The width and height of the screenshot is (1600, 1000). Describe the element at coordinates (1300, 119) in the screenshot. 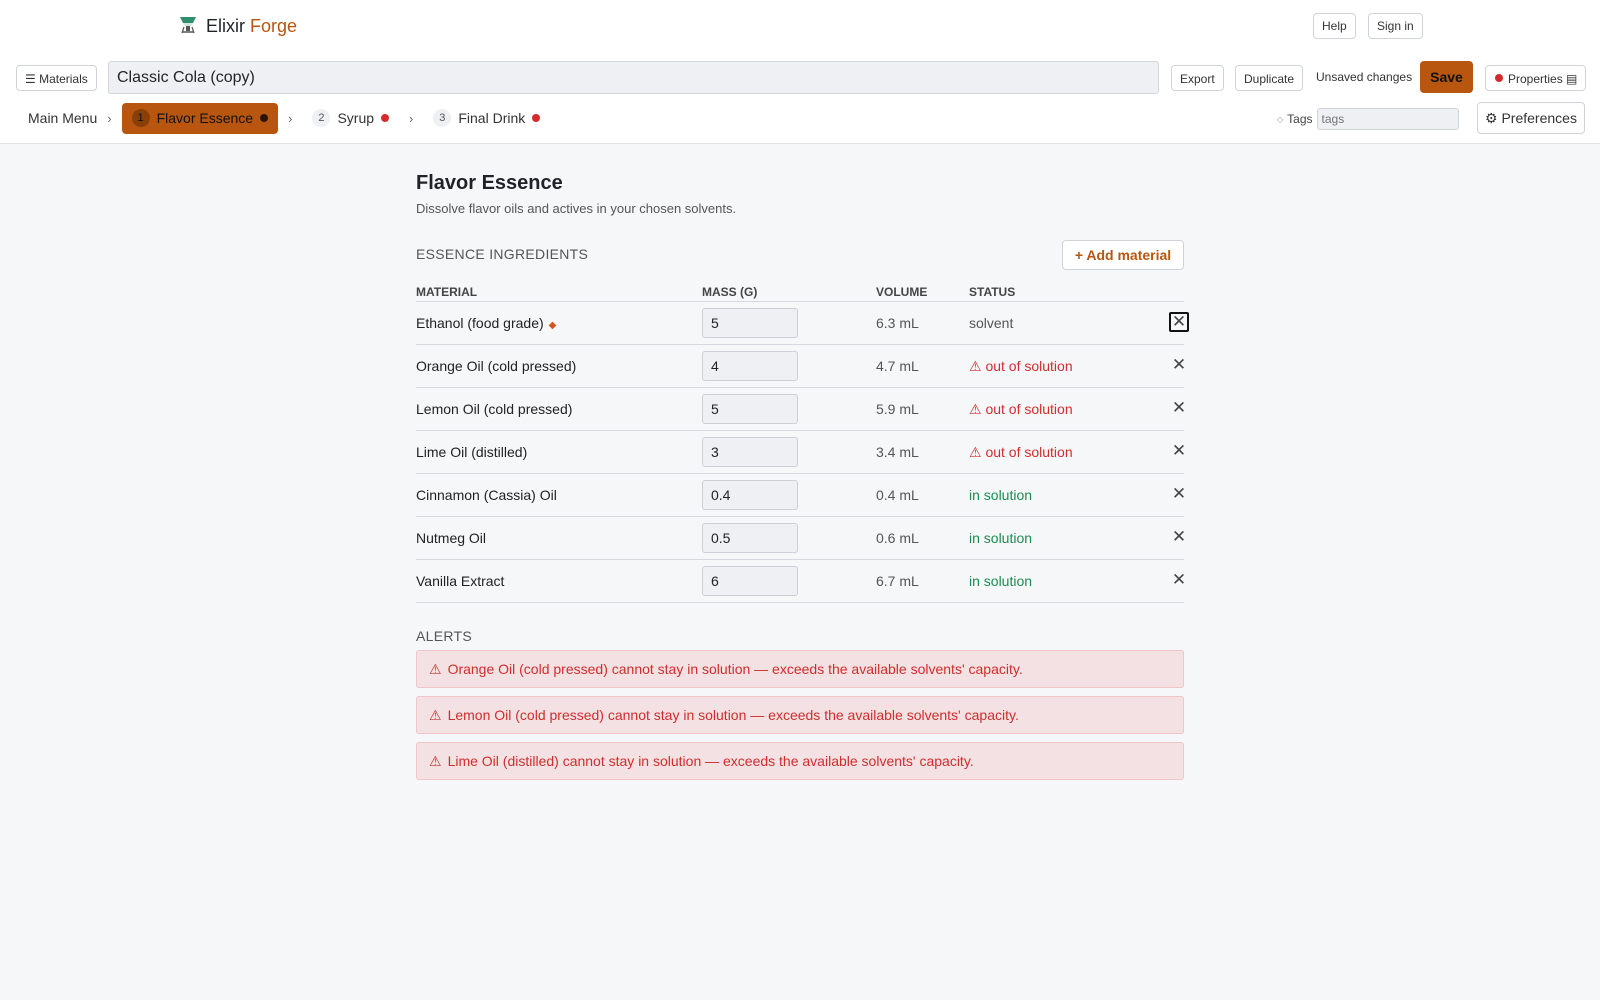

I see `tags-label: Tags` at that location.